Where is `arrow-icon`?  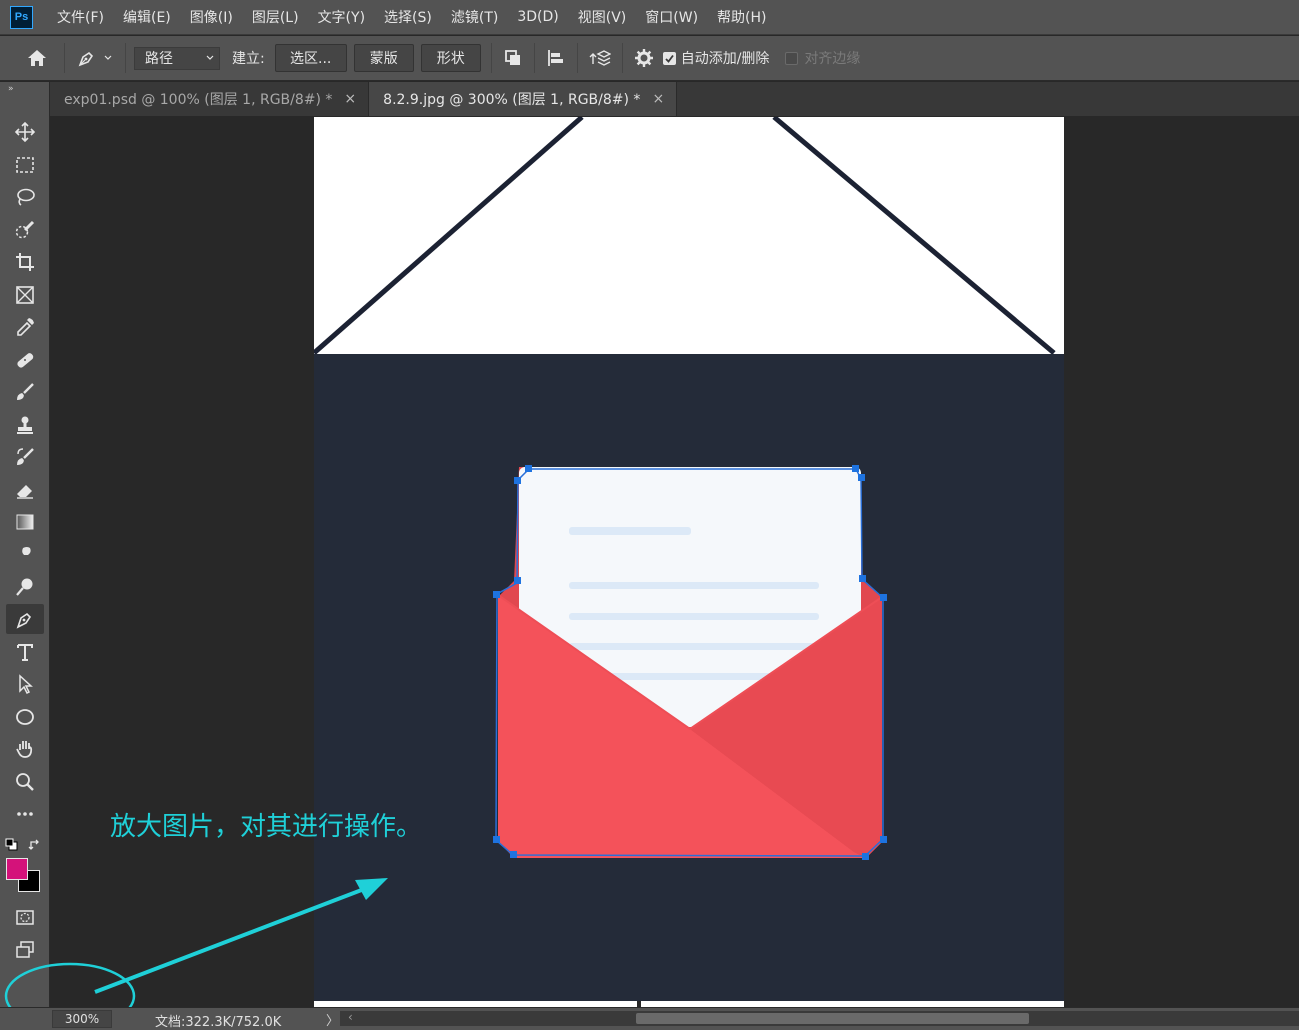 arrow-icon is located at coordinates (26, 684).